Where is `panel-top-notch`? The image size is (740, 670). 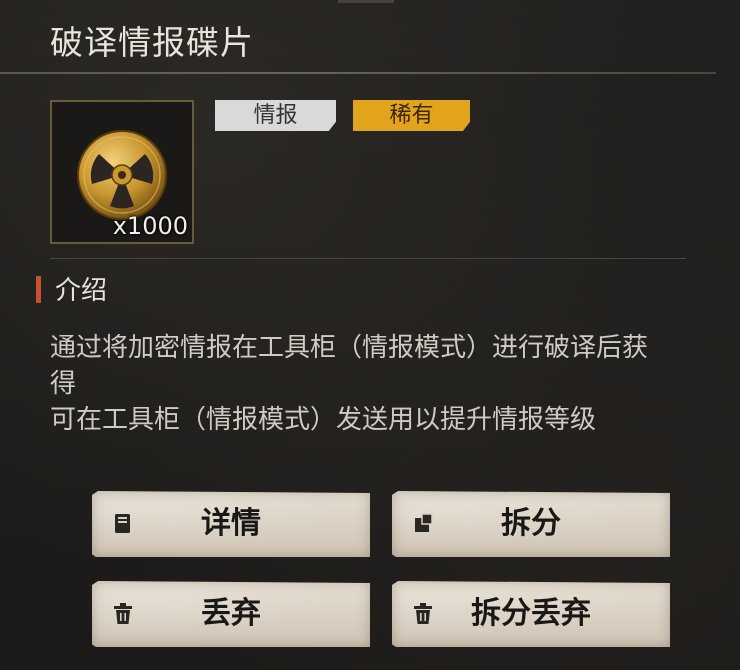
panel-top-notch is located at coordinates (366, 1).